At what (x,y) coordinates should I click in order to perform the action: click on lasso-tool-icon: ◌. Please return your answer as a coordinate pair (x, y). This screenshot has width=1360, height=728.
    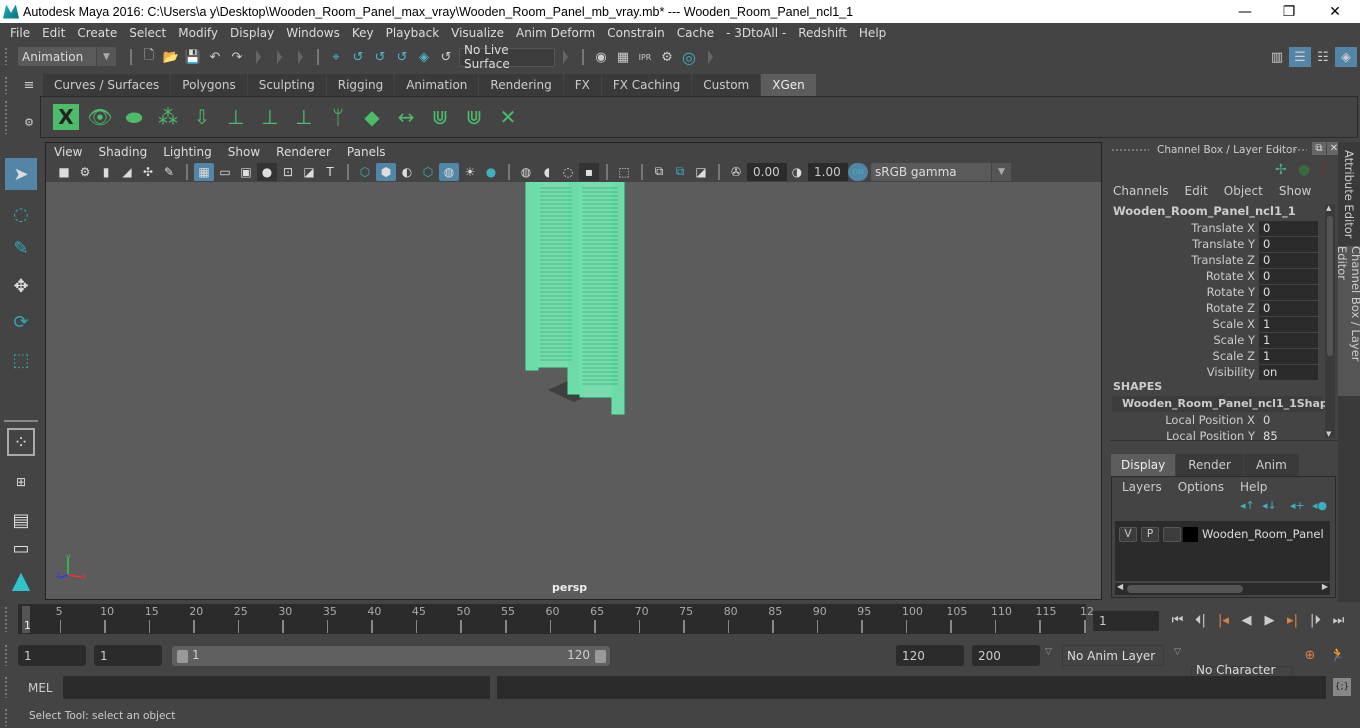
    Looking at the image, I should click on (21, 214).